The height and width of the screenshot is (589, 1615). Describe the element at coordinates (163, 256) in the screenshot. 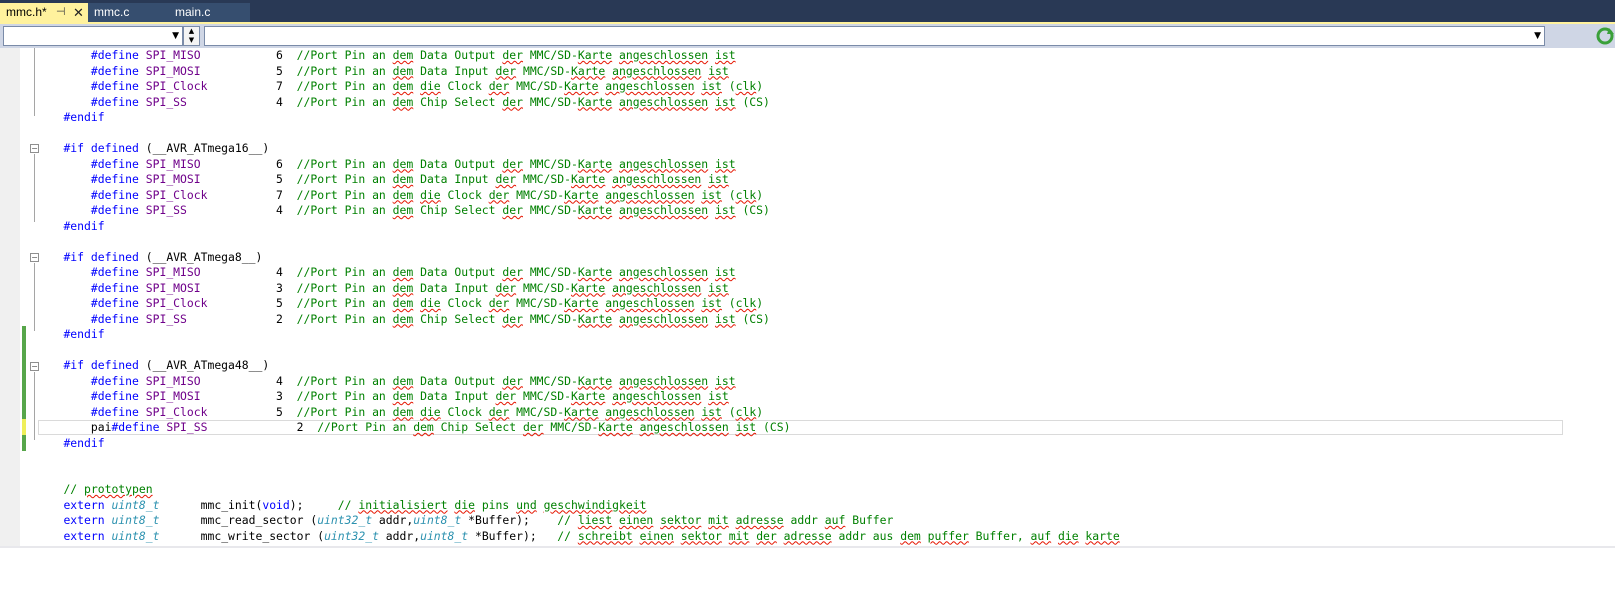

I see `code-text: #if defined (__AVR_ATmega8__)` at that location.